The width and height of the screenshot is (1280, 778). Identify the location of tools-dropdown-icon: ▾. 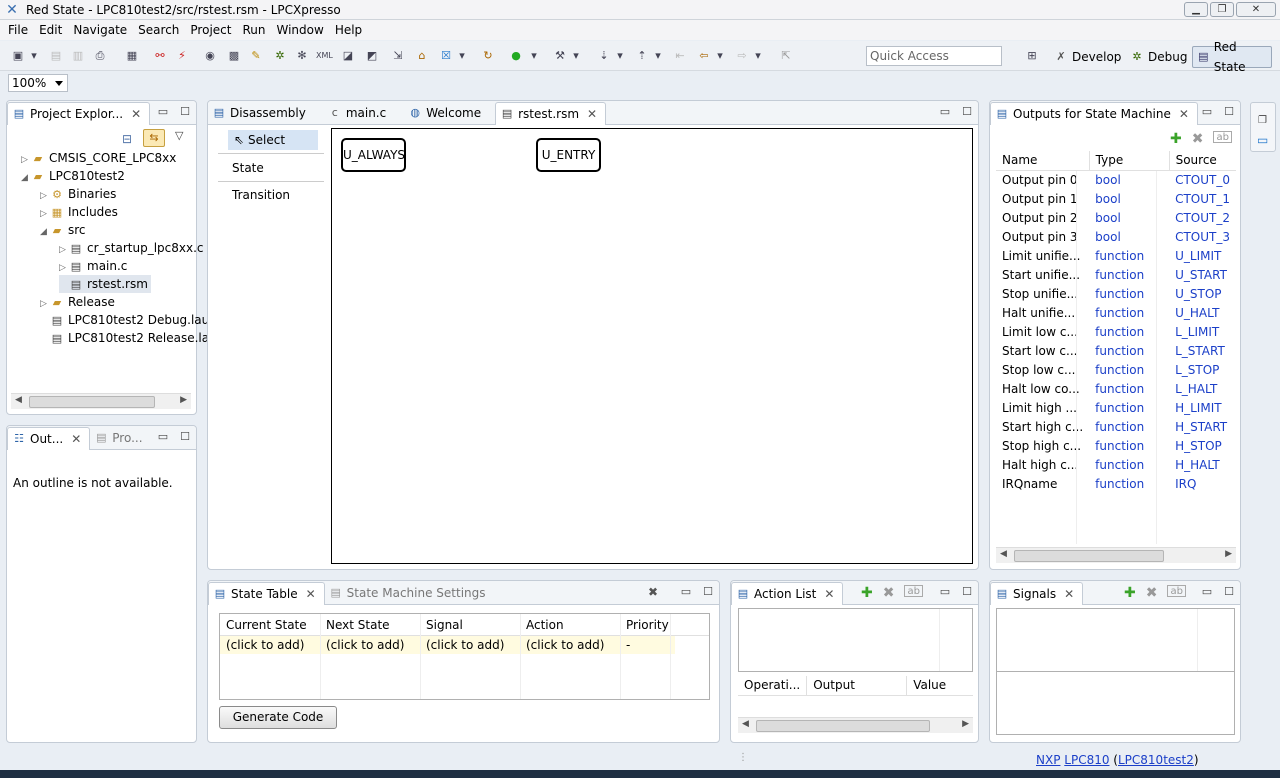
(576, 56).